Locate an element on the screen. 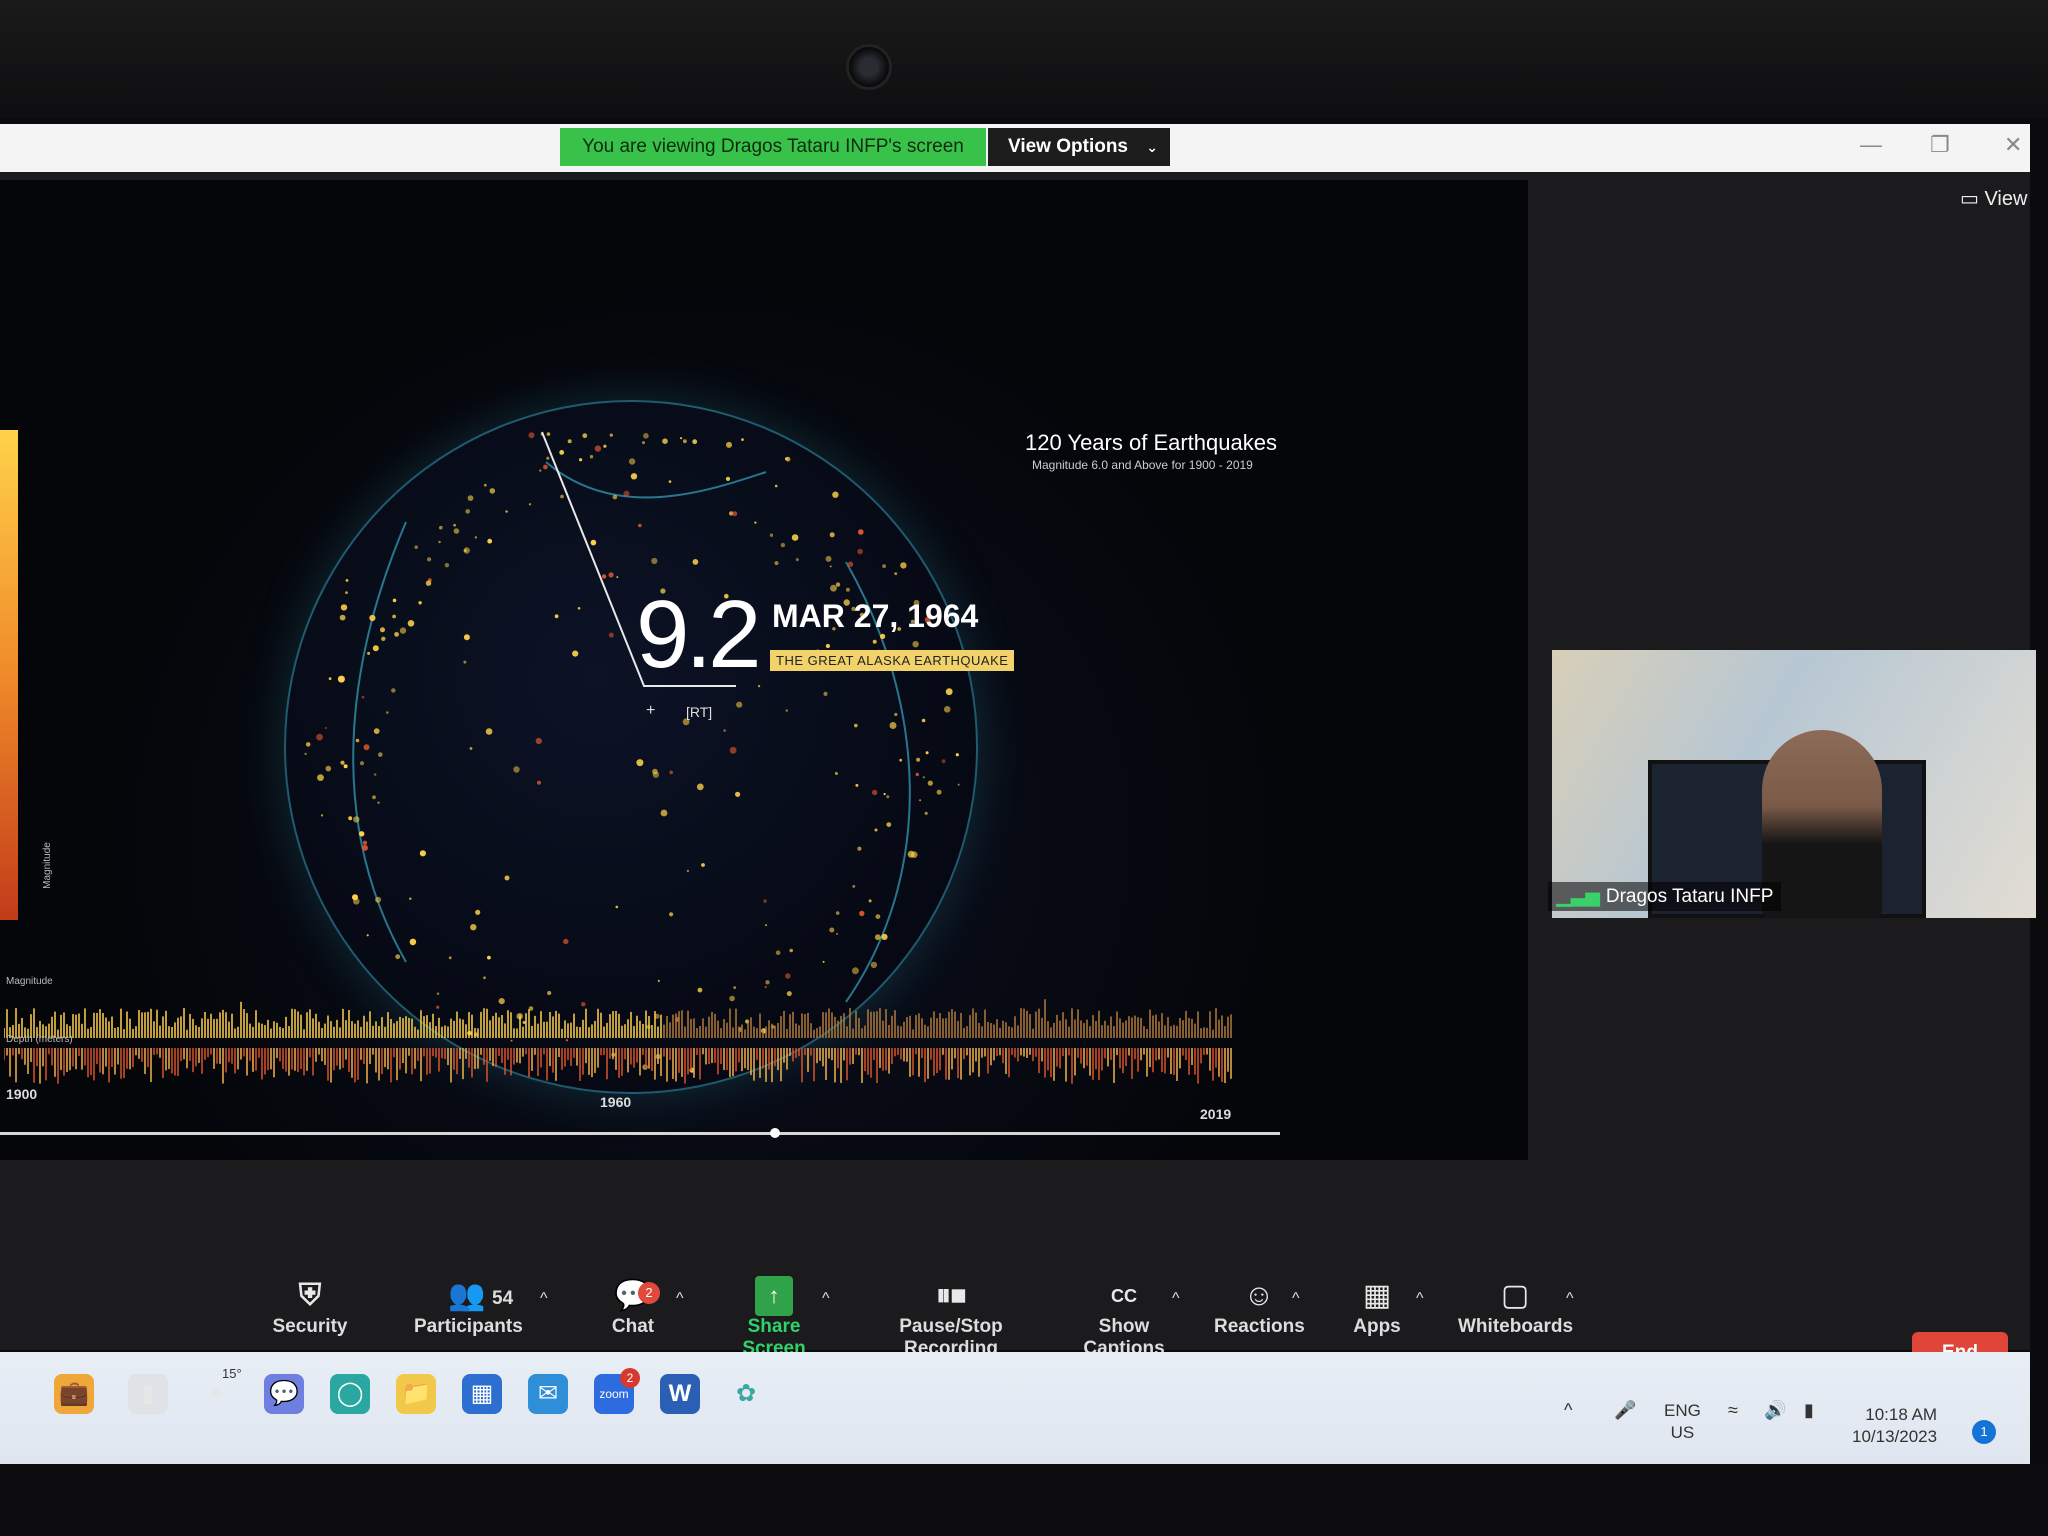 The image size is (2048, 1536). year-label-start: 1900 is located at coordinates (22, 1094).